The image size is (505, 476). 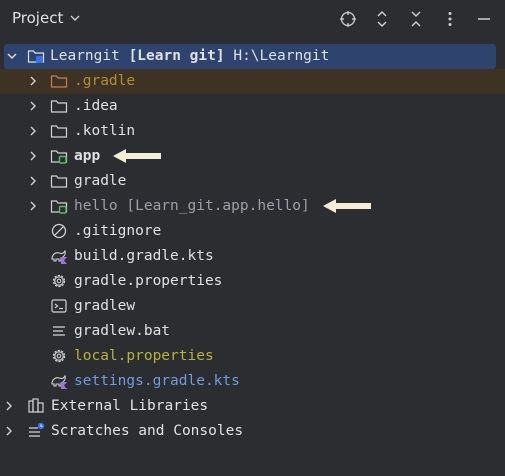 What do you see at coordinates (252, 231) in the screenshot?
I see `tree-item-gitignore: .gitignore` at bounding box center [252, 231].